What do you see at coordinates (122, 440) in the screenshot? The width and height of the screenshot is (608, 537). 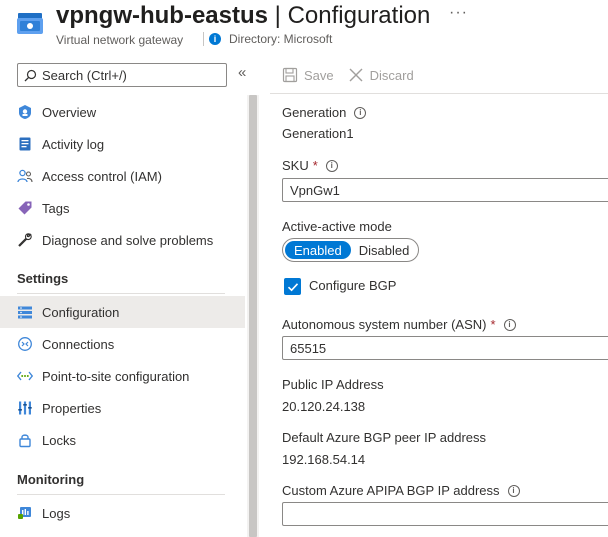 I see `nav-item-locks: Locks` at bounding box center [122, 440].